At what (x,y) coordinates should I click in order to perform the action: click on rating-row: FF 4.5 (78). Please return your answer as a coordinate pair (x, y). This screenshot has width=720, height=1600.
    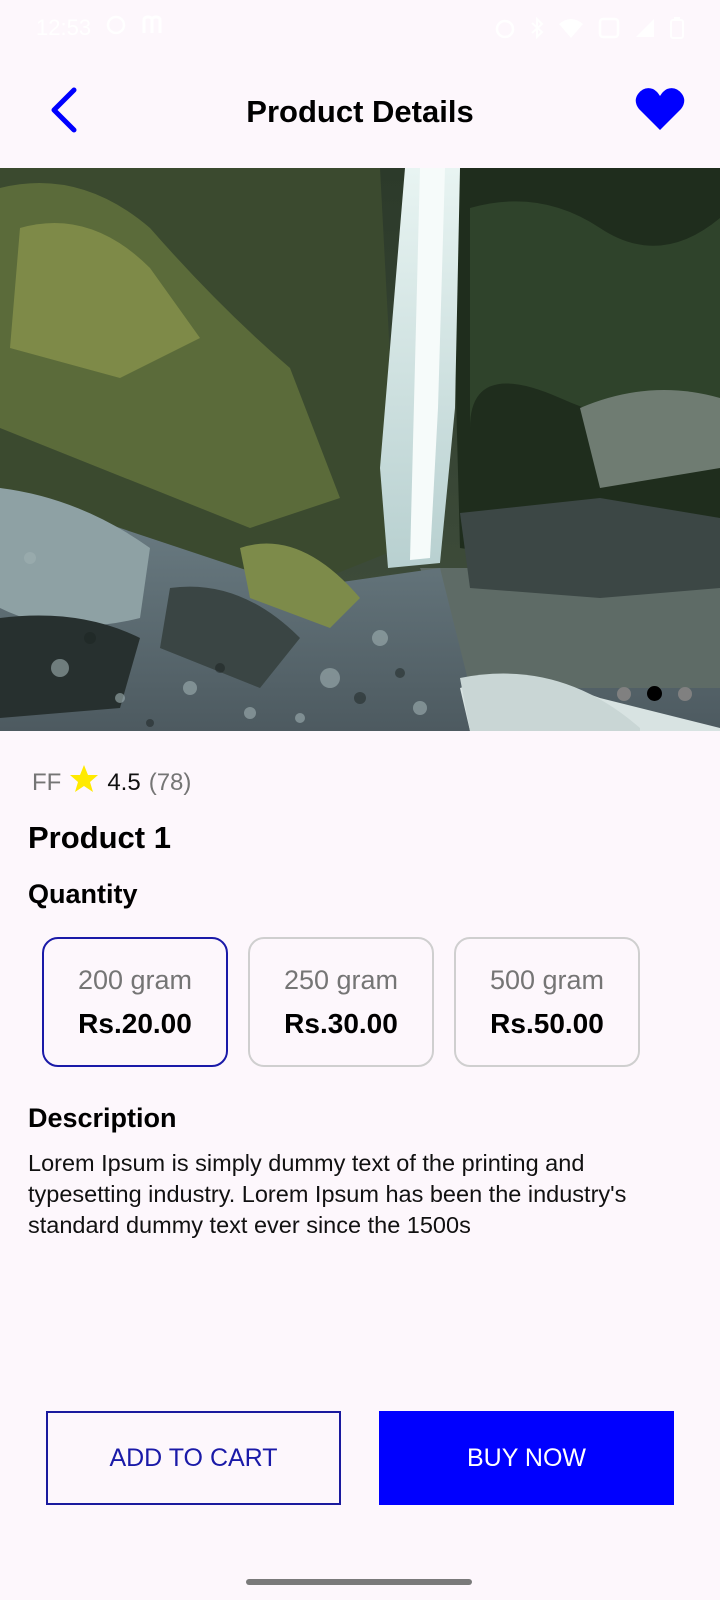
    Looking at the image, I should click on (111, 782).